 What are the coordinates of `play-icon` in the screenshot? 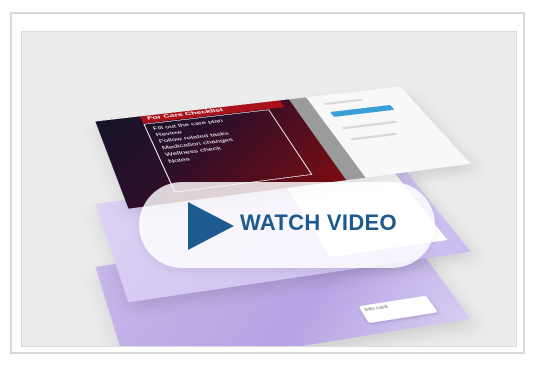 It's located at (211, 226).